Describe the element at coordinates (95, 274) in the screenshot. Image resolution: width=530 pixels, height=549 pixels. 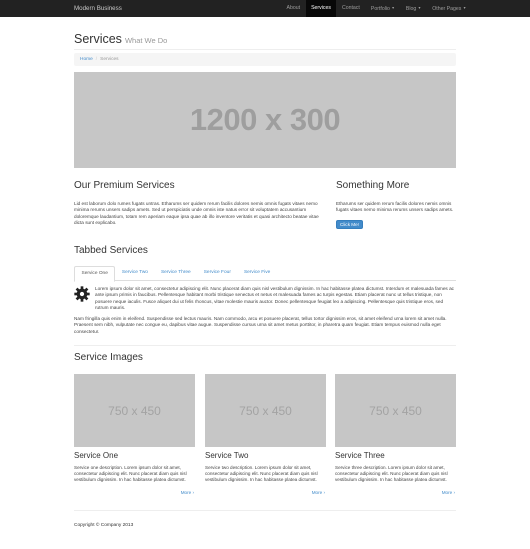
I see `tab-service-one: Service One` at that location.